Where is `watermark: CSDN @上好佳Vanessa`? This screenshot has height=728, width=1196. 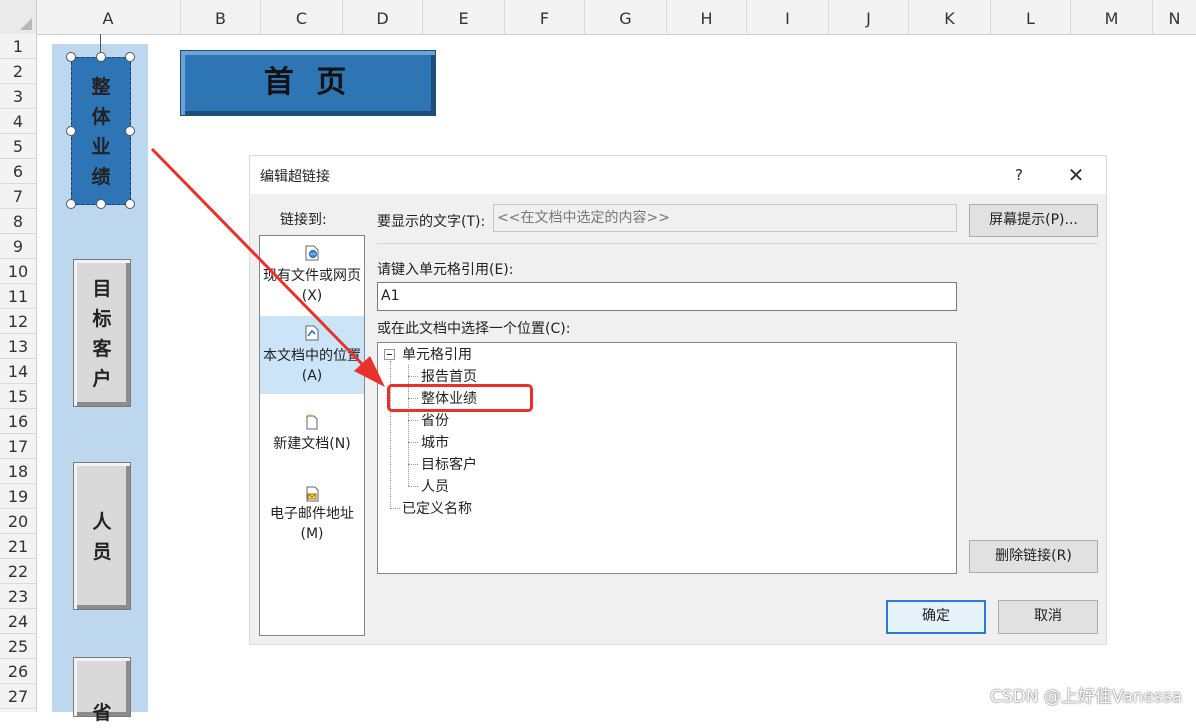
watermark: CSDN @上好佳Vanessa is located at coordinates (1086, 697).